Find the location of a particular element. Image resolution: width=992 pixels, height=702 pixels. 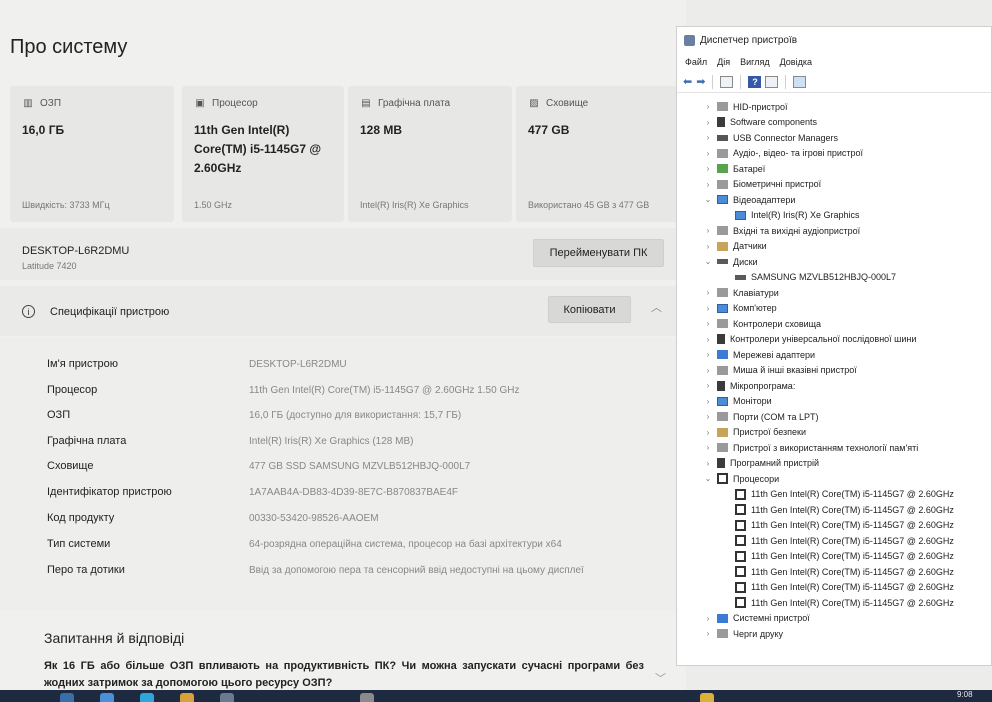

menu-view: Вигляд is located at coordinates (755, 62).